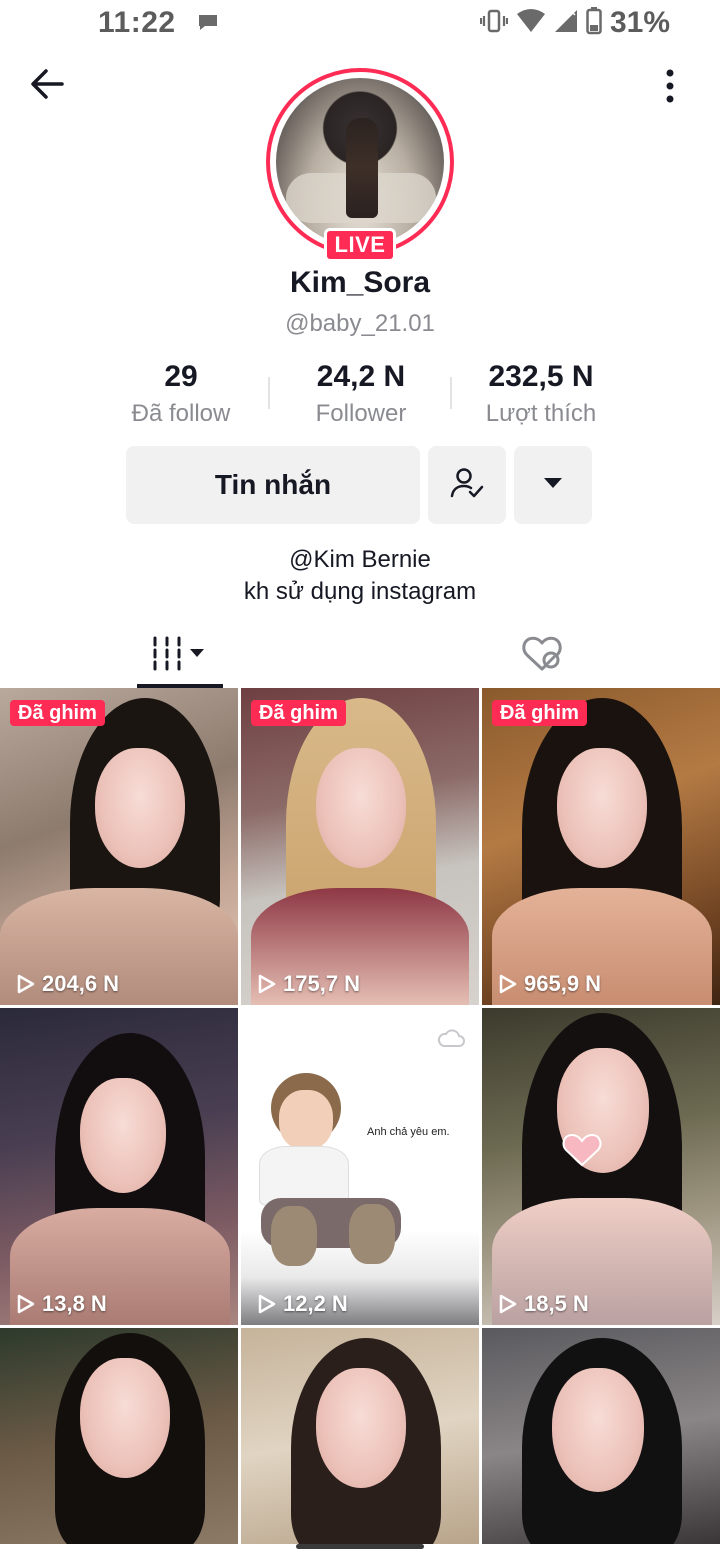  I want to click on display-name: Kim_Sora, so click(360, 282).